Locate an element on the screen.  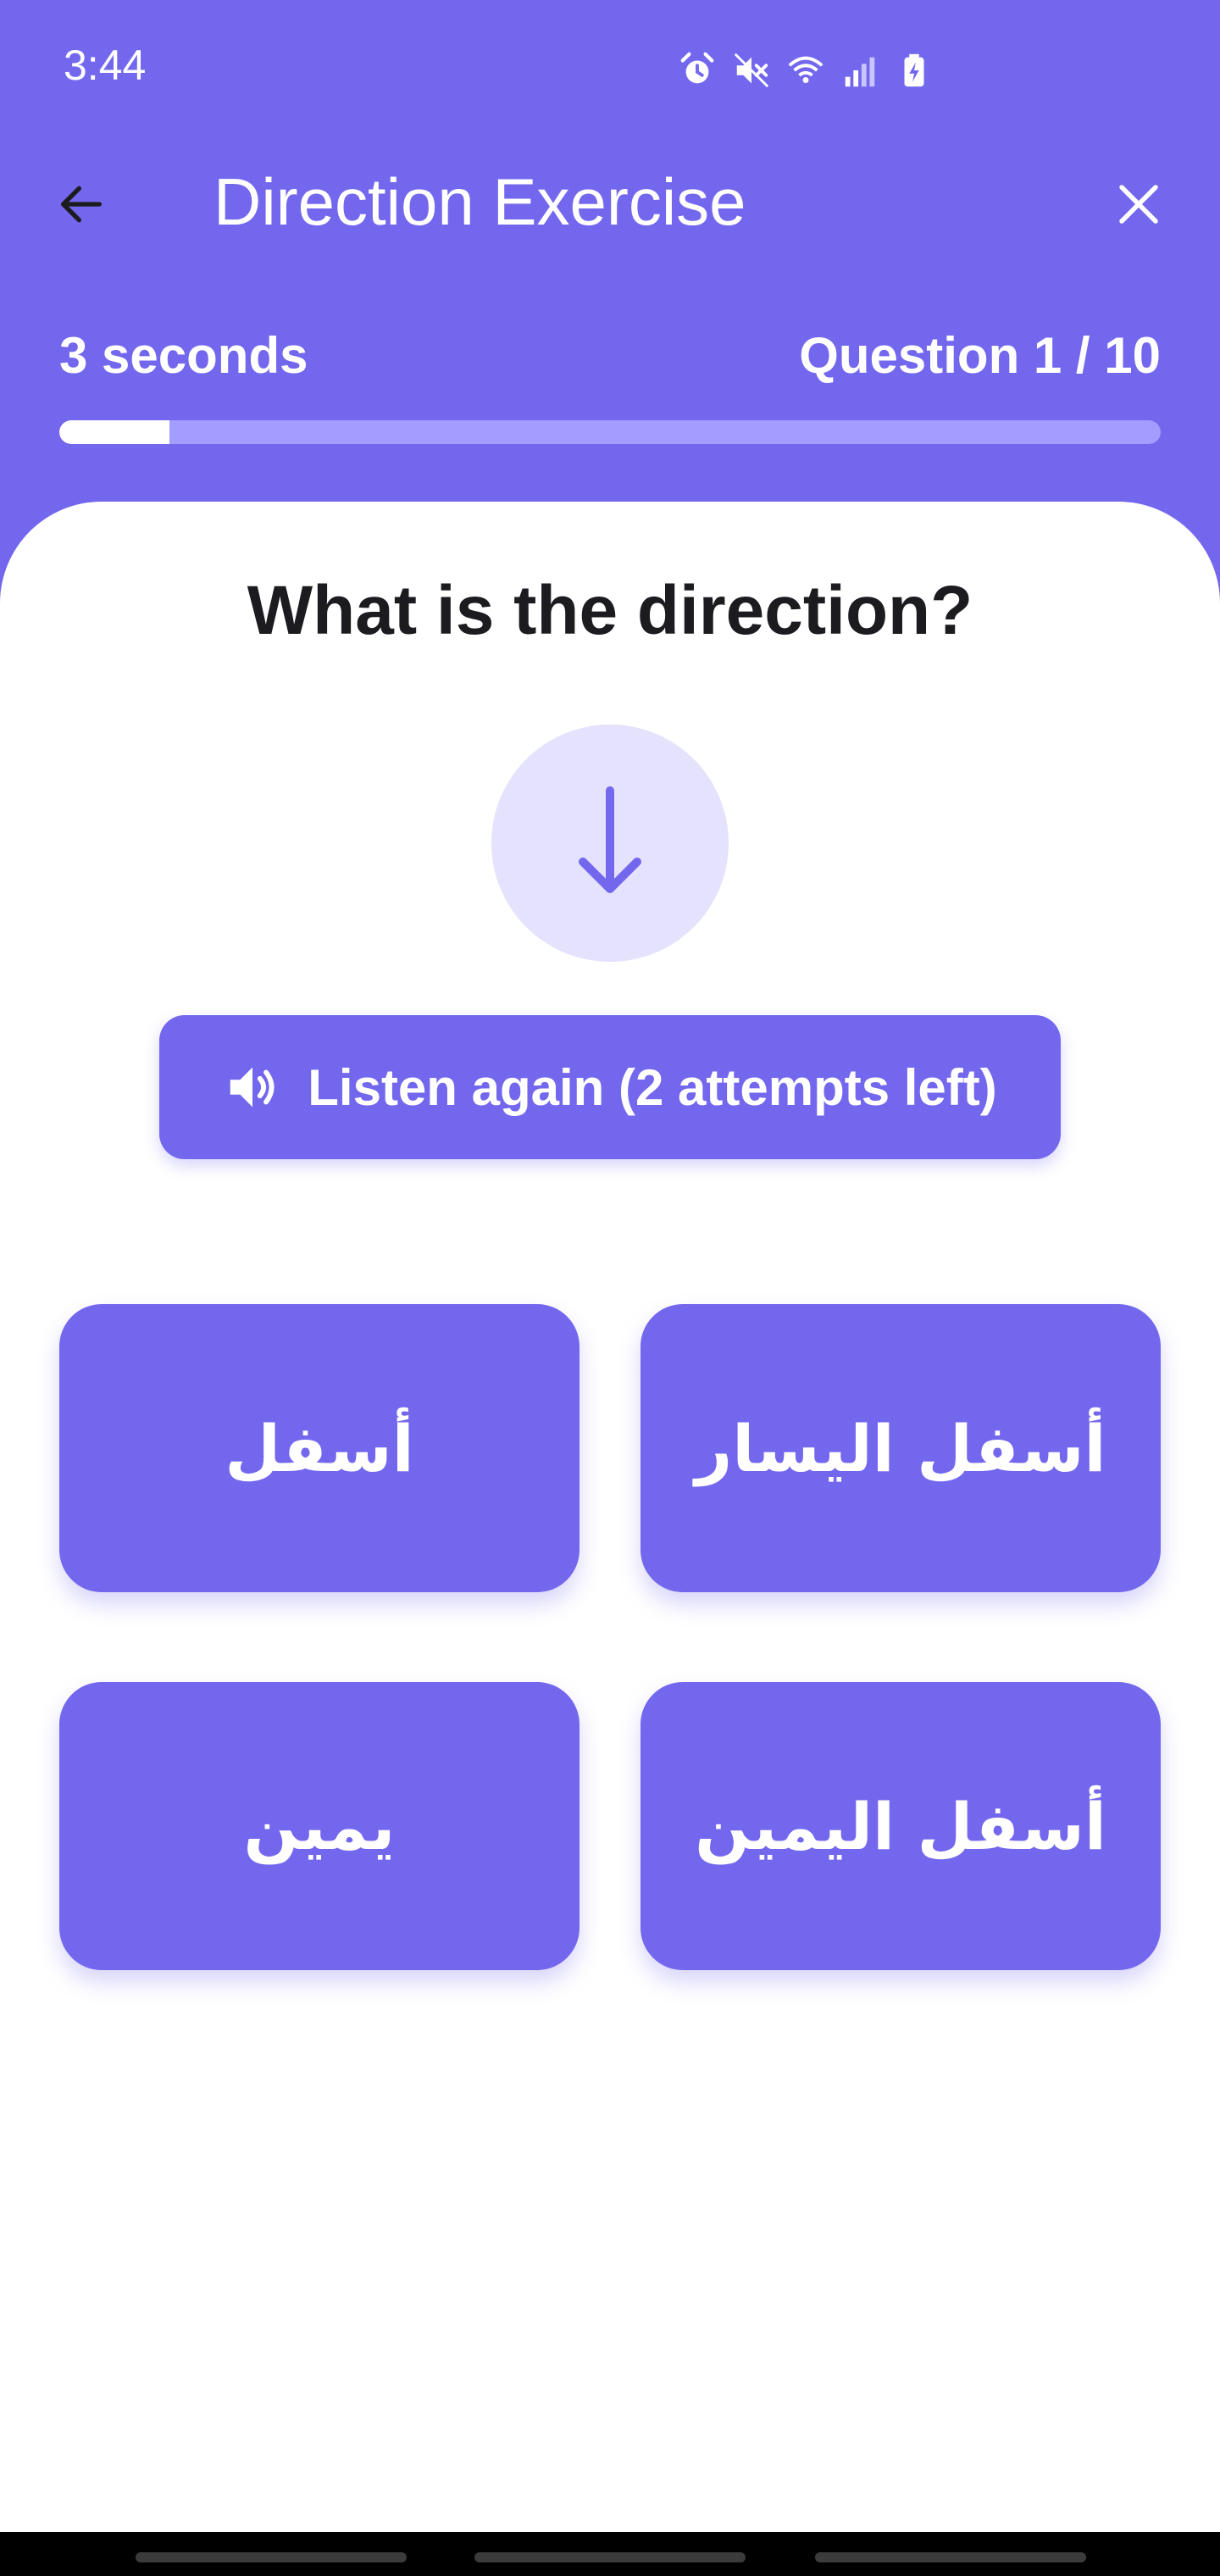
progress-bar is located at coordinates (610, 432).